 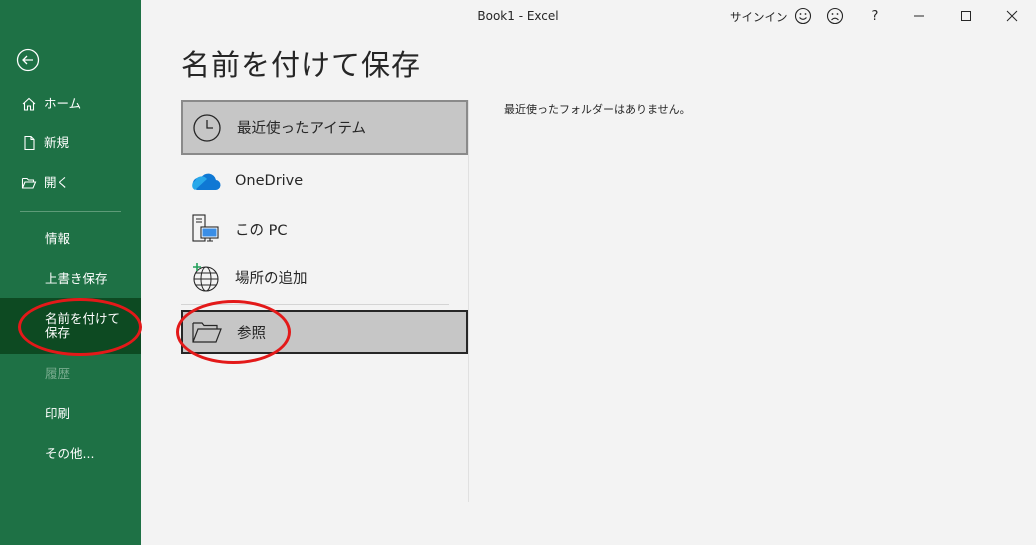 I want to click on new-document-icon, so click(x=29, y=143).